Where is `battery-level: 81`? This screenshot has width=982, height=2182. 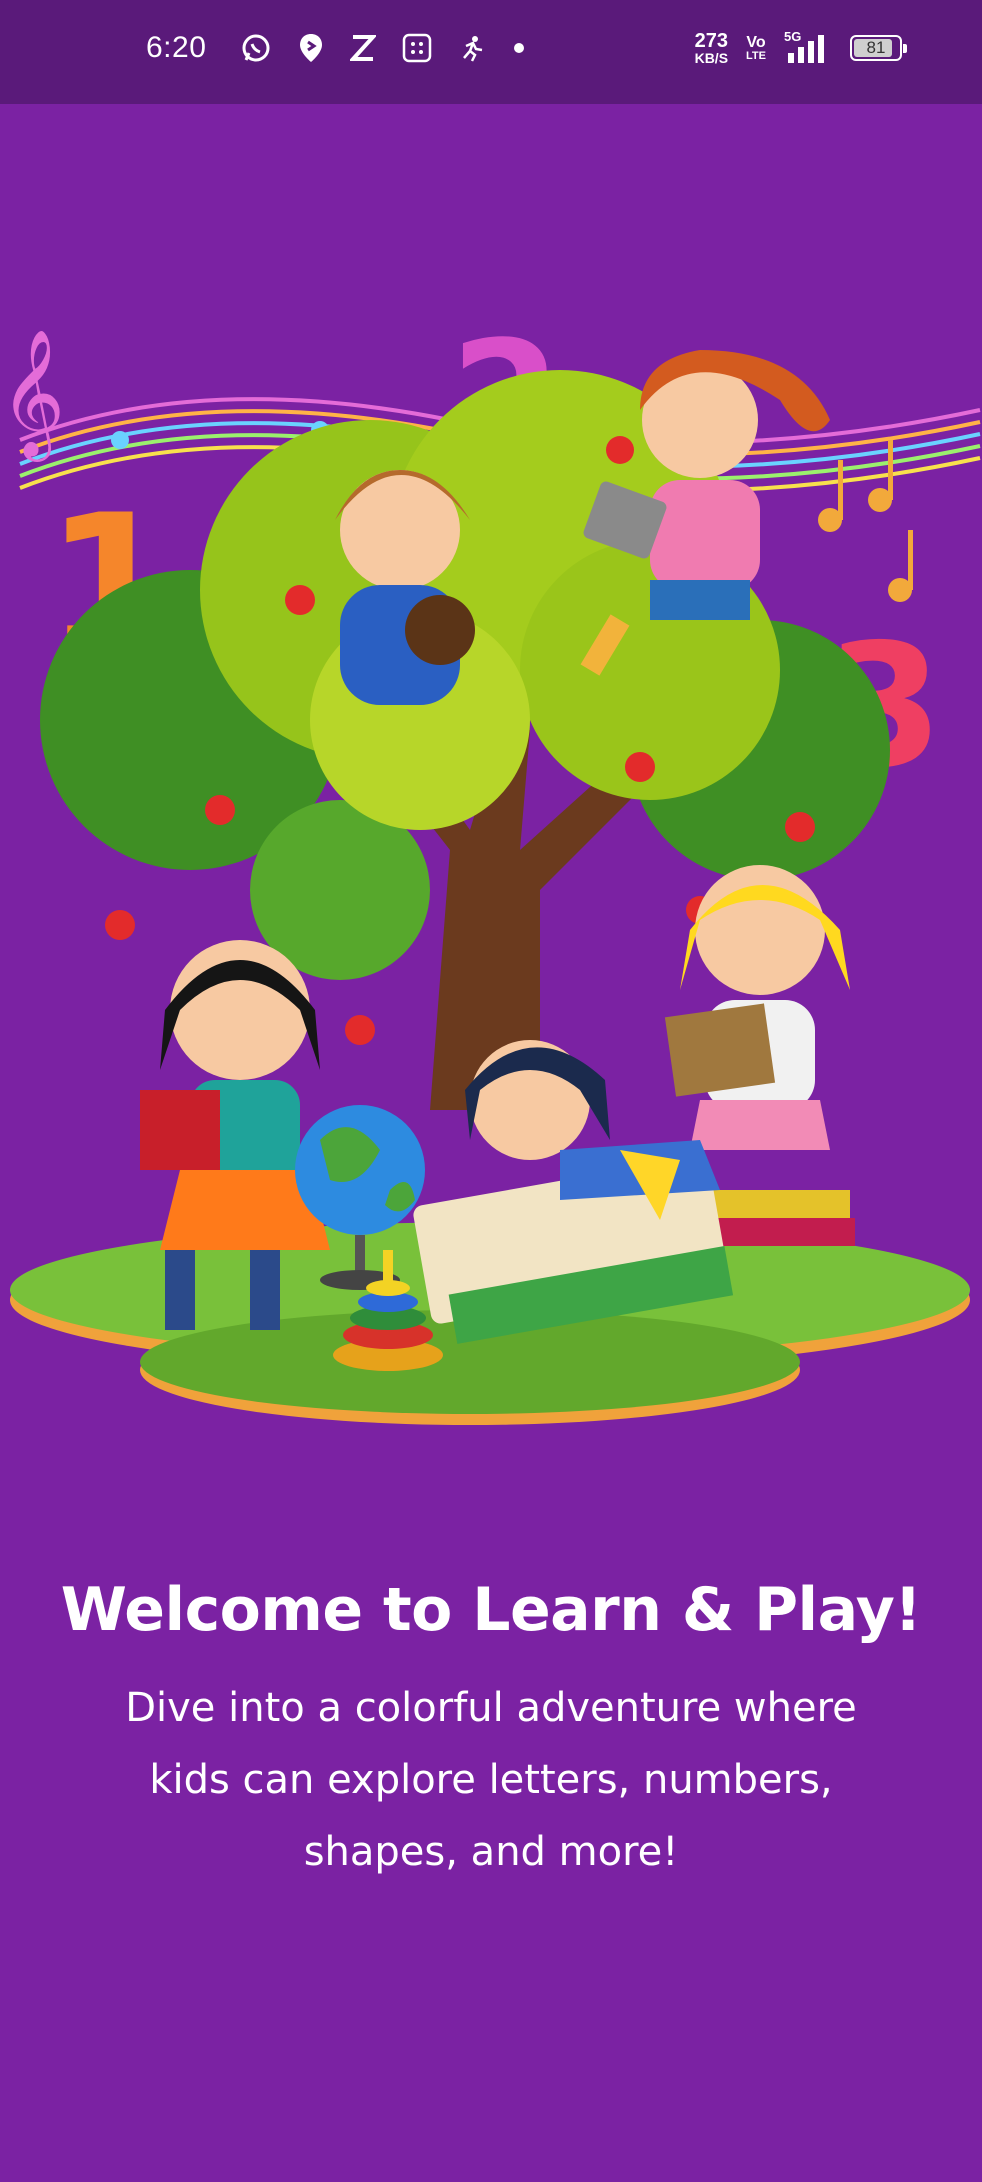 battery-level: 81 is located at coordinates (876, 47).